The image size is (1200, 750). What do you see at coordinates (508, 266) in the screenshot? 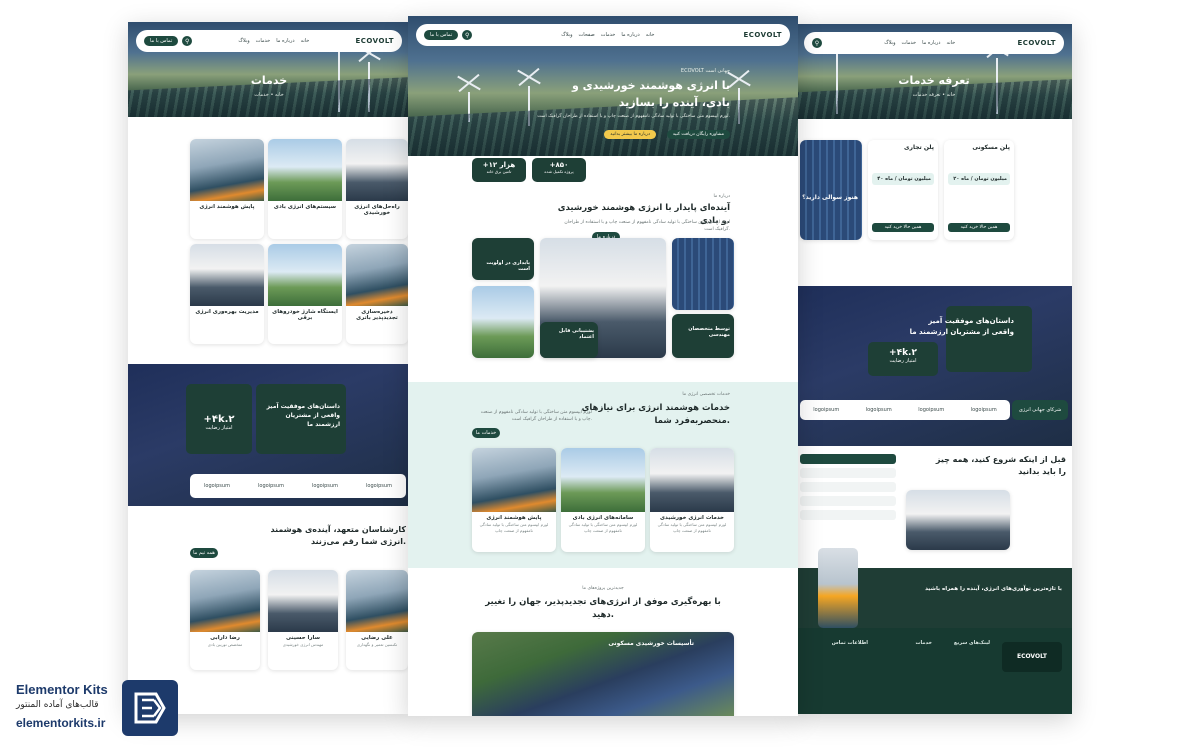
I see `feature-title: پایداری در اولویت است` at bounding box center [508, 266].